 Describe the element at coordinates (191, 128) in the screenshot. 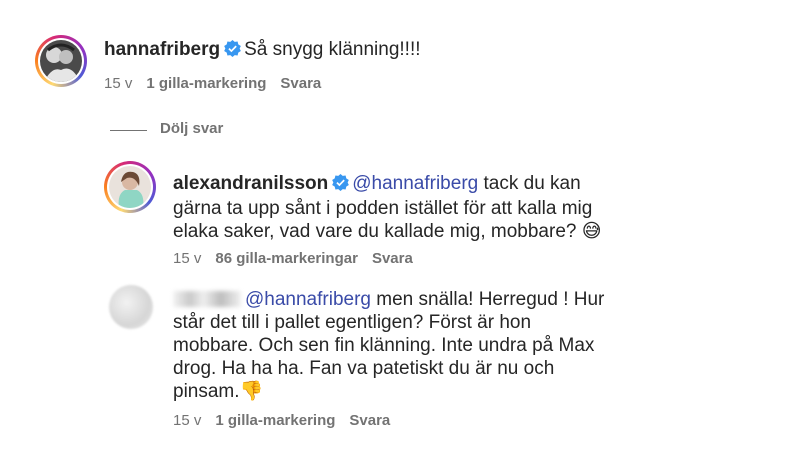

I see `hide-replies-button: Dölj svar` at that location.